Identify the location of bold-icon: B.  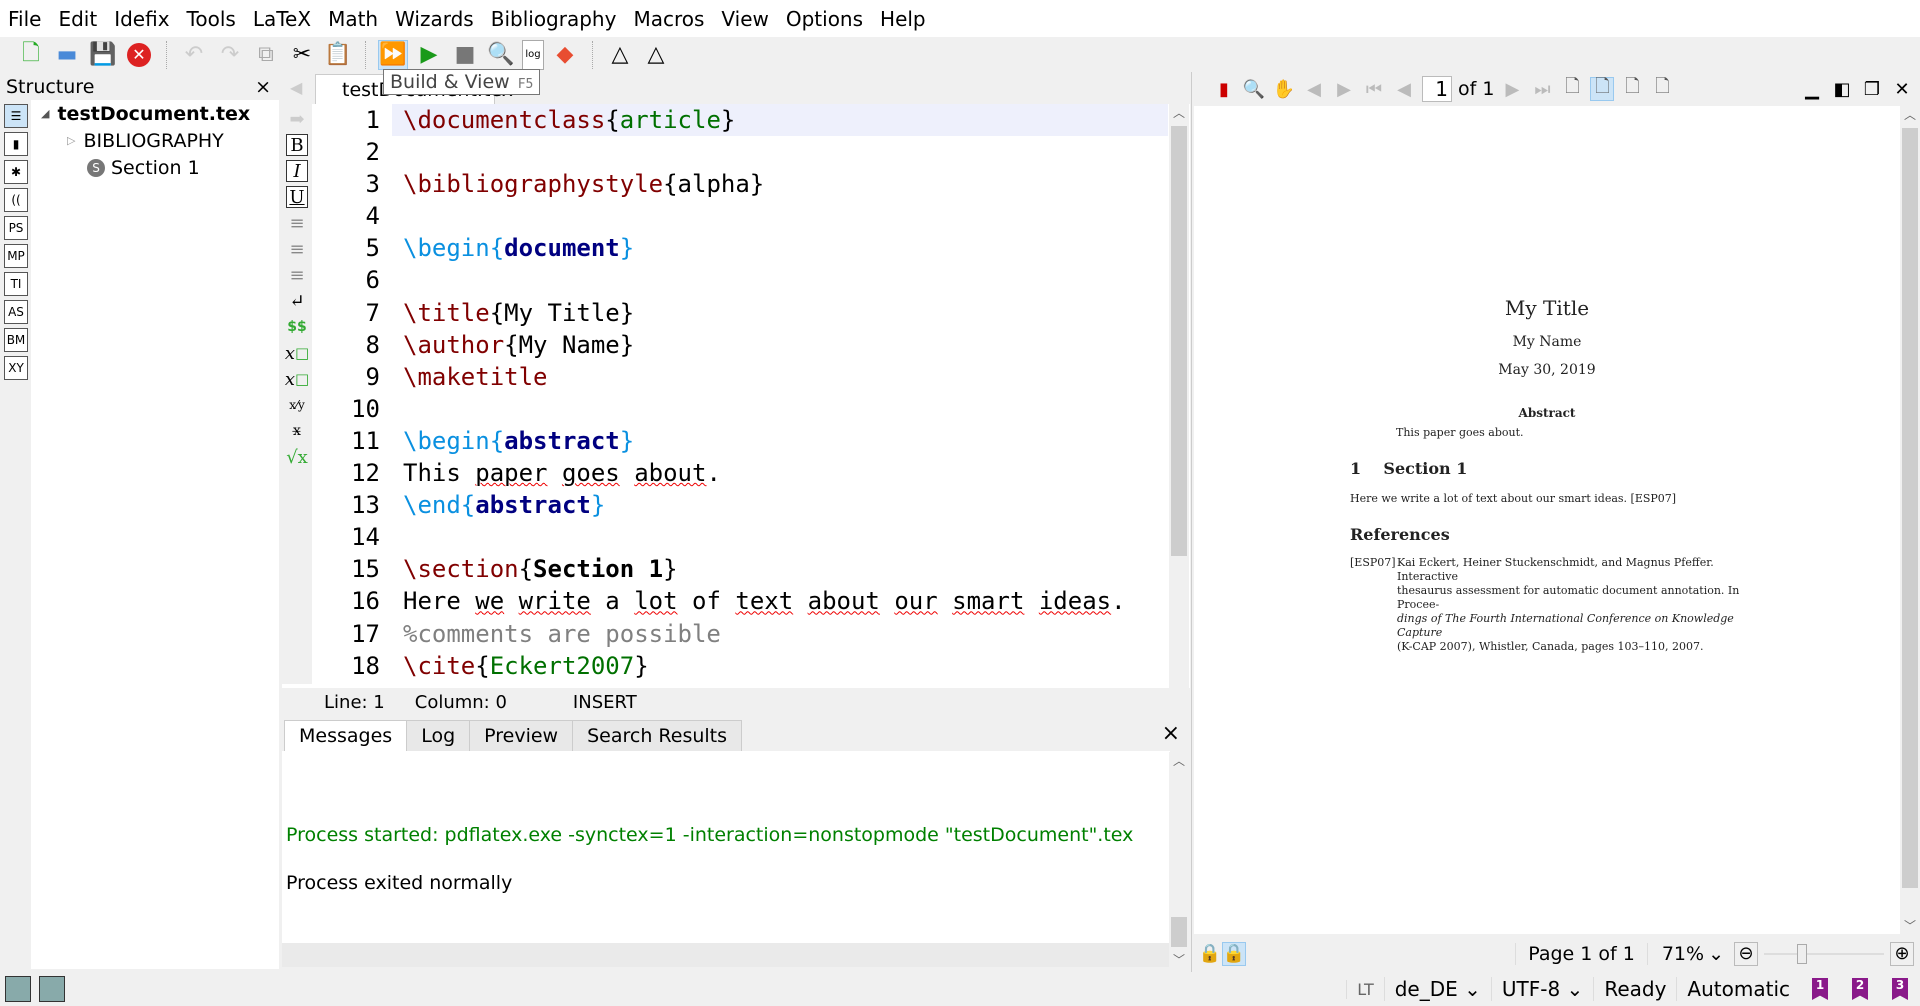
(297, 145).